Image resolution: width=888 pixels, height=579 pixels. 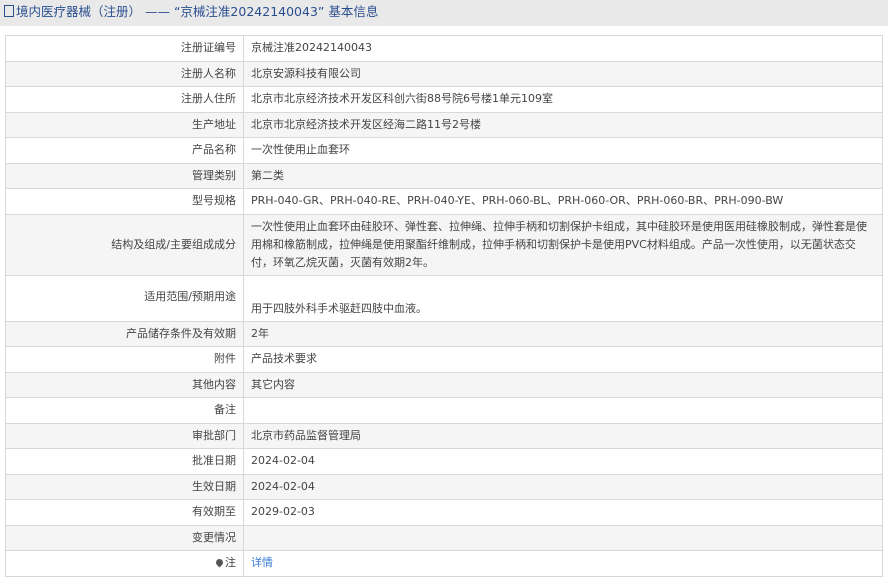 What do you see at coordinates (197, 11) in the screenshot?
I see `page-title: 境内医疗器械（注册） —— “京械注准20242140043” 基本信息` at bounding box center [197, 11].